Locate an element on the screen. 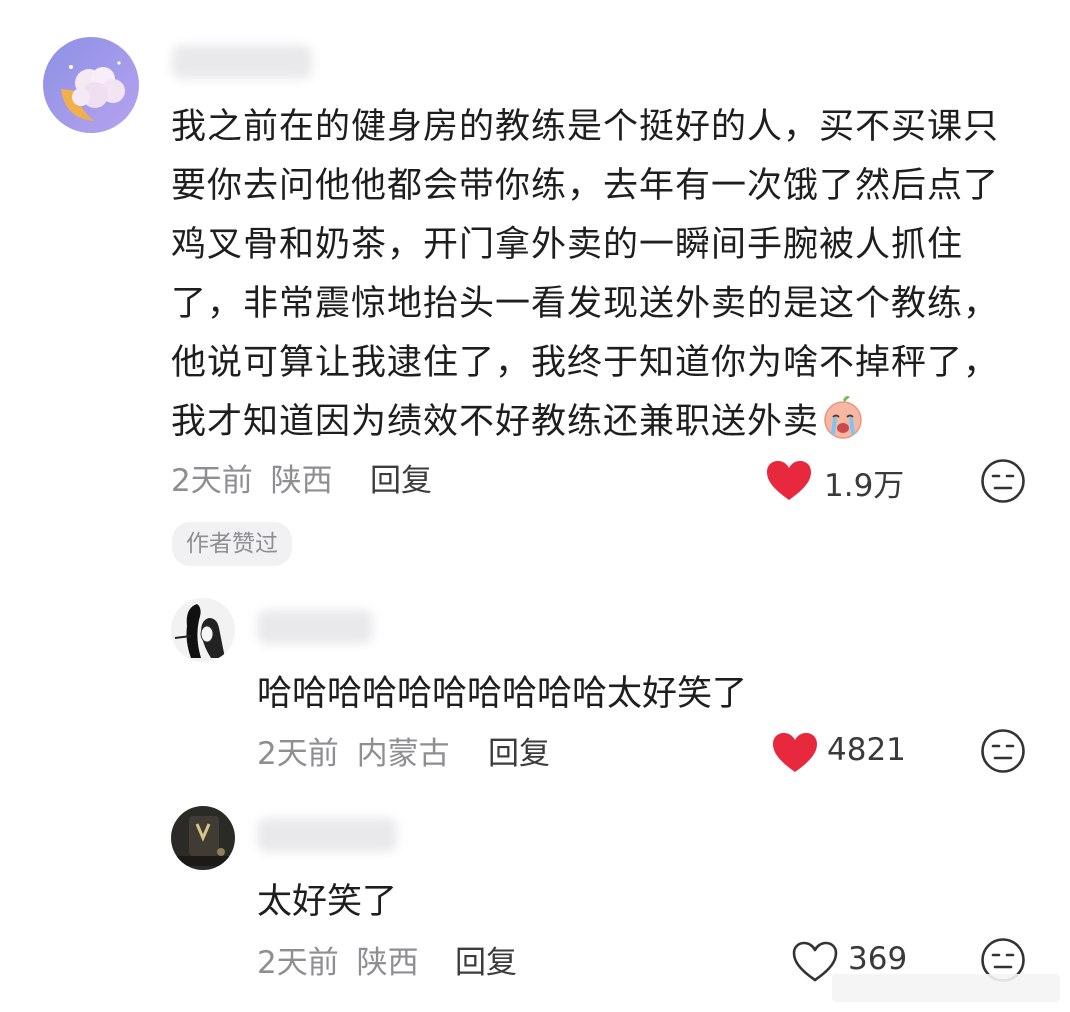 This screenshot has height=1012, width=1070. comment-line-text: 我才知道因为绩效不好教练还兼职送外卖 is located at coordinates (495, 422).